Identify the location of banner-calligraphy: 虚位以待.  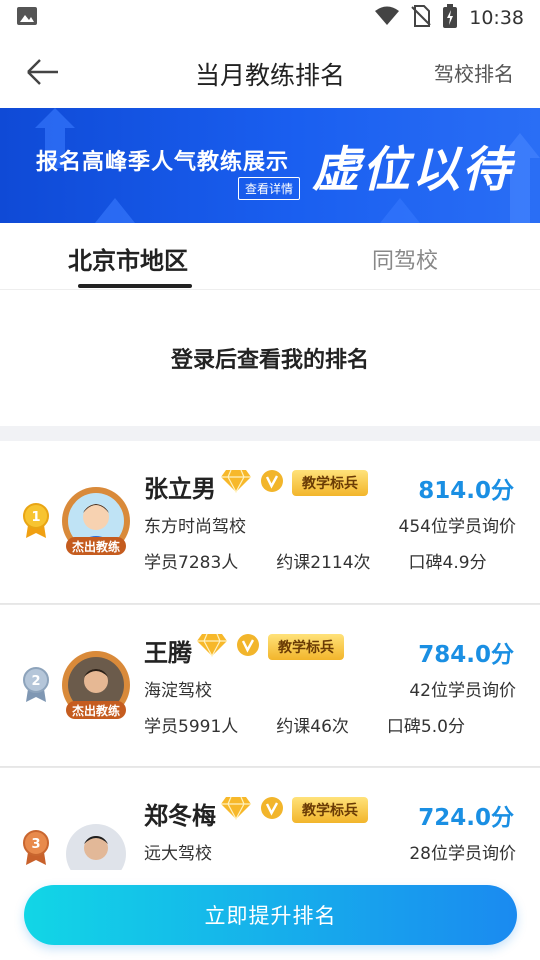
(412, 170).